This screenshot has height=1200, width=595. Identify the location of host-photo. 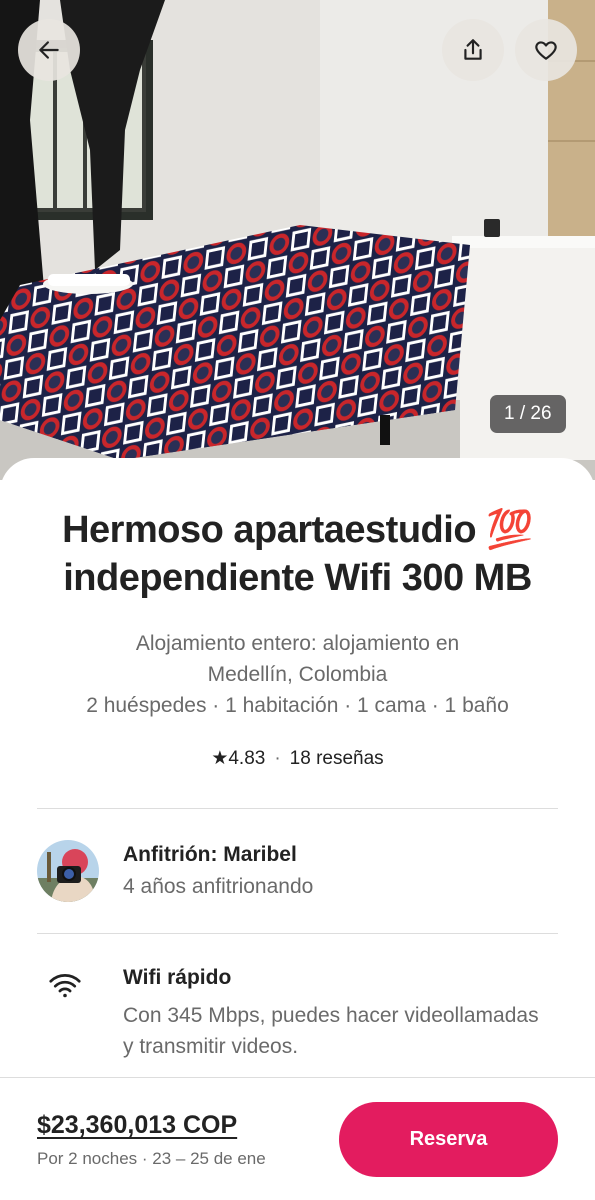
(68, 871).